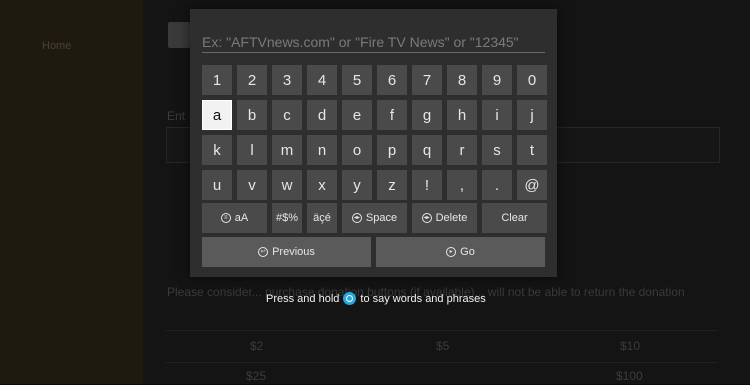  Describe the element at coordinates (497, 115) in the screenshot. I see `key-i: i` at that location.